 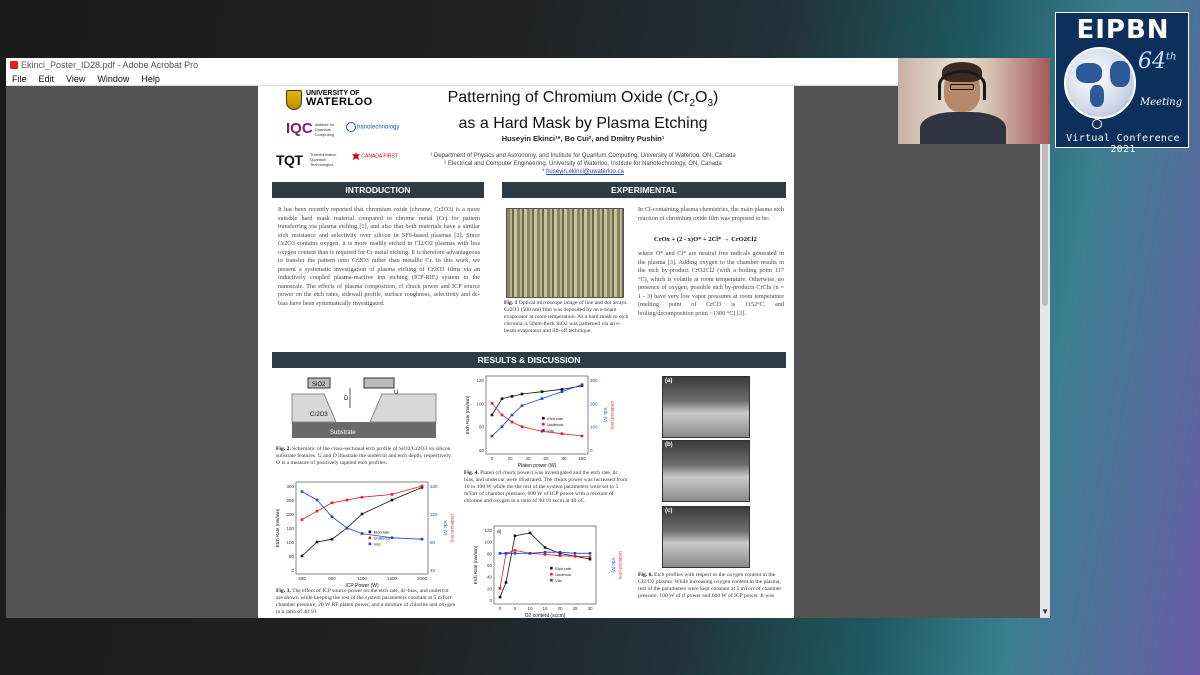 I want to click on menu-view: View, so click(x=75, y=79).